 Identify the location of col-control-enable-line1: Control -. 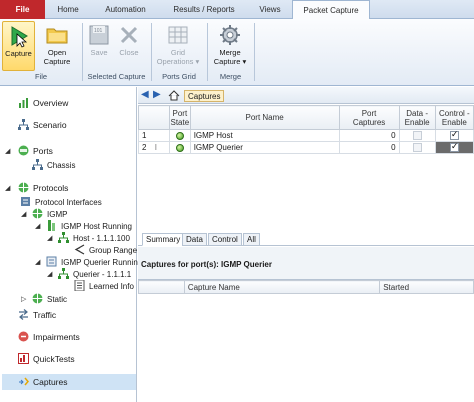
(454, 113).